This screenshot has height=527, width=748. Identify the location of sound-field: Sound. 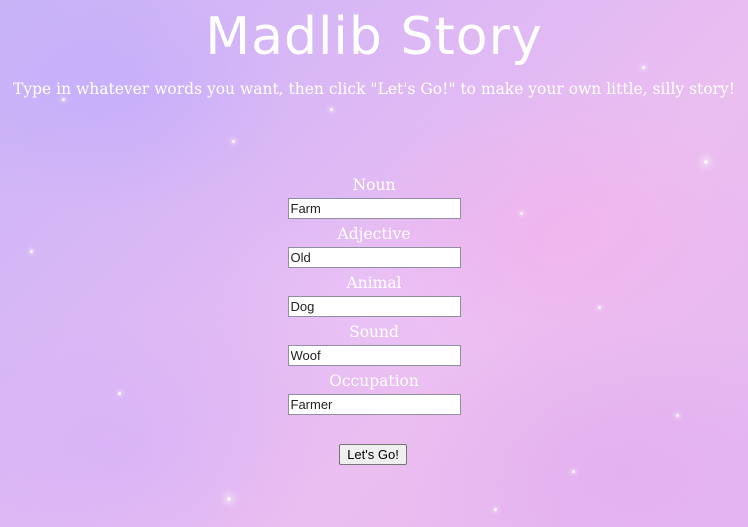
(374, 345).